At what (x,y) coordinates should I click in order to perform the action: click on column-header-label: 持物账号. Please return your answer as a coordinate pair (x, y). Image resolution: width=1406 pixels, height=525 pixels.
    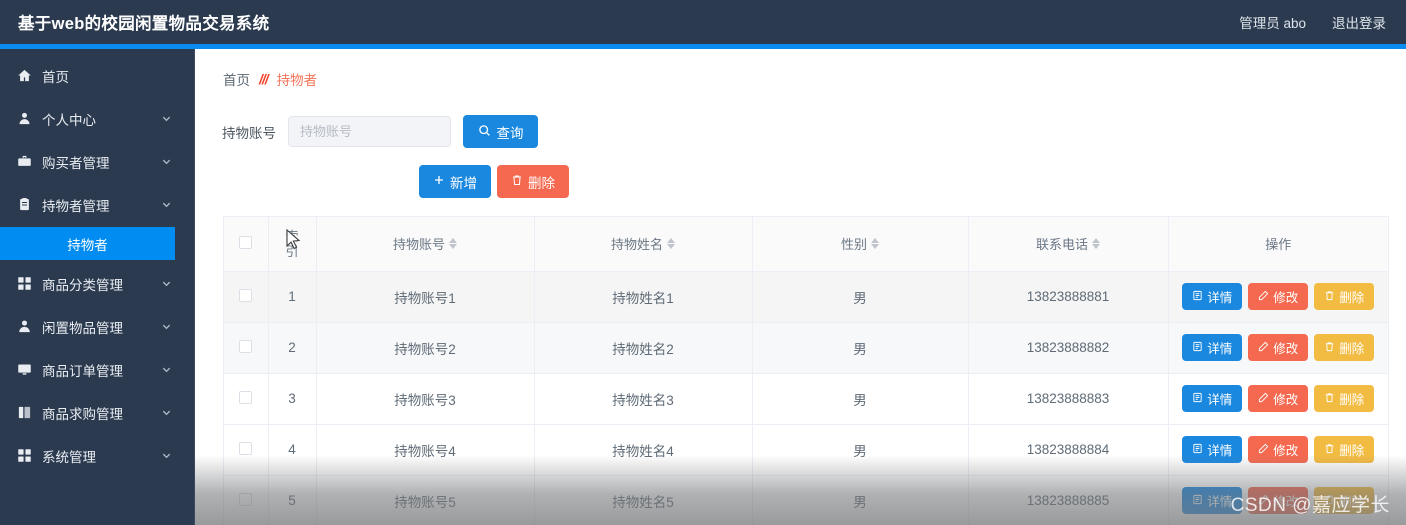
    Looking at the image, I should click on (418, 245).